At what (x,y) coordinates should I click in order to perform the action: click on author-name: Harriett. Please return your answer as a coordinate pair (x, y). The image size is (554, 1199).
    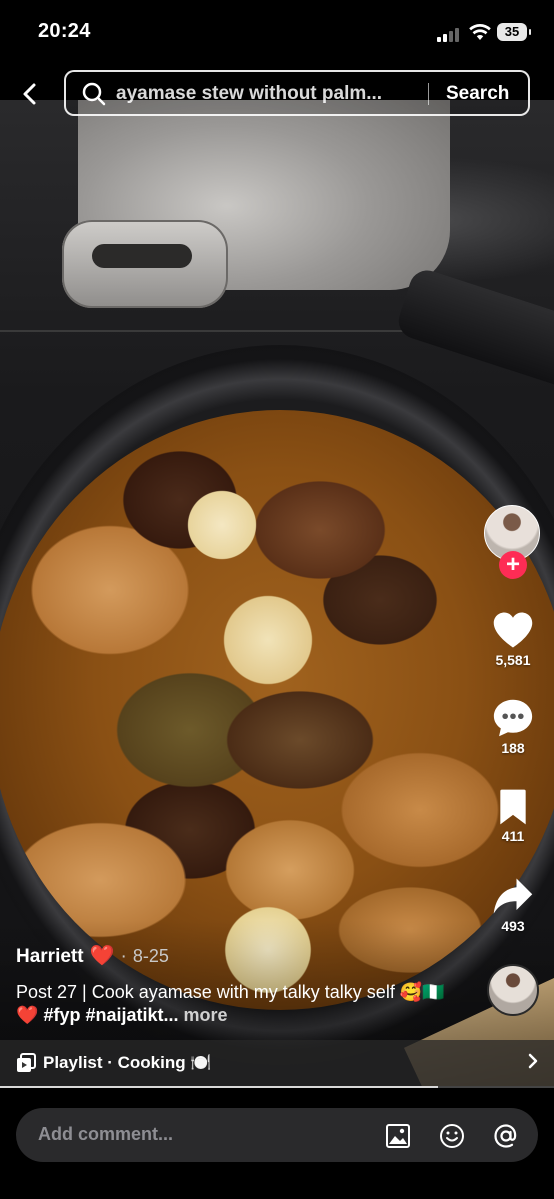
    Looking at the image, I should click on (50, 956).